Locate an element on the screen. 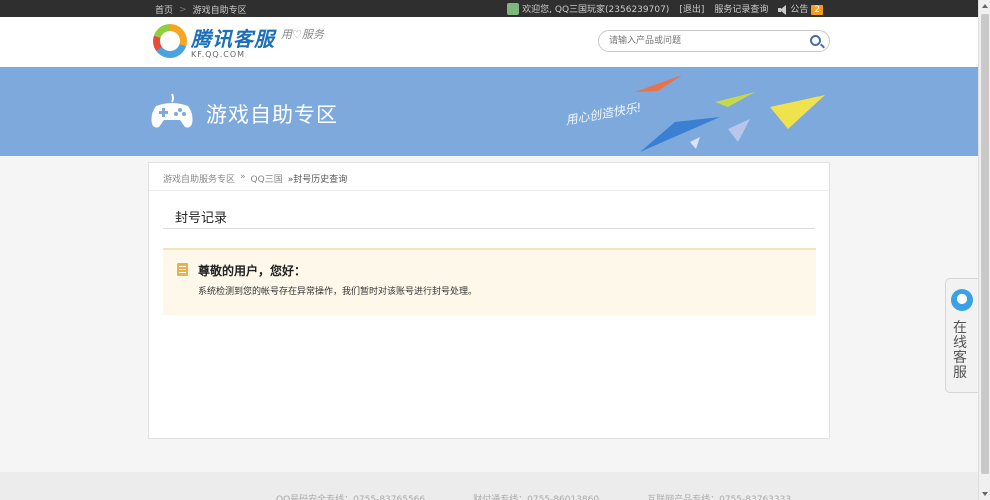 The width and height of the screenshot is (990, 500). announcement-link: 公告 2 is located at coordinates (800, 8).